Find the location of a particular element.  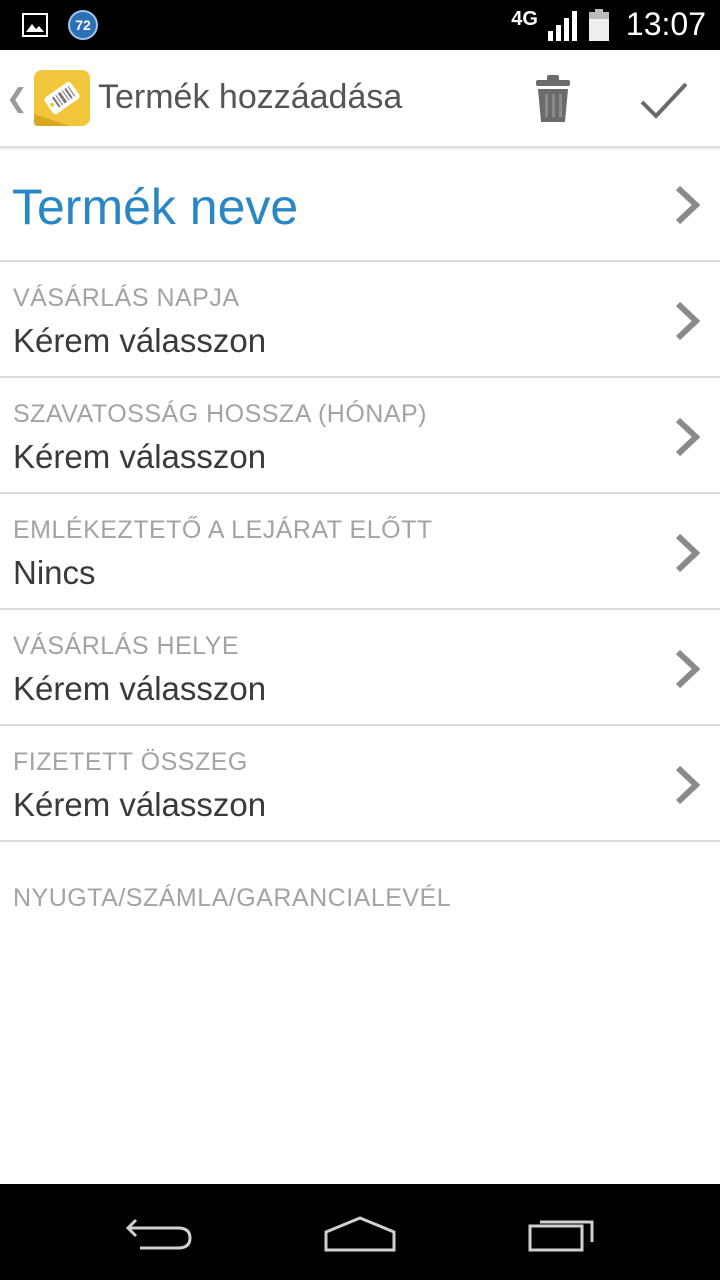

status-bar-system: 4G 13:07 is located at coordinates (608, 24).